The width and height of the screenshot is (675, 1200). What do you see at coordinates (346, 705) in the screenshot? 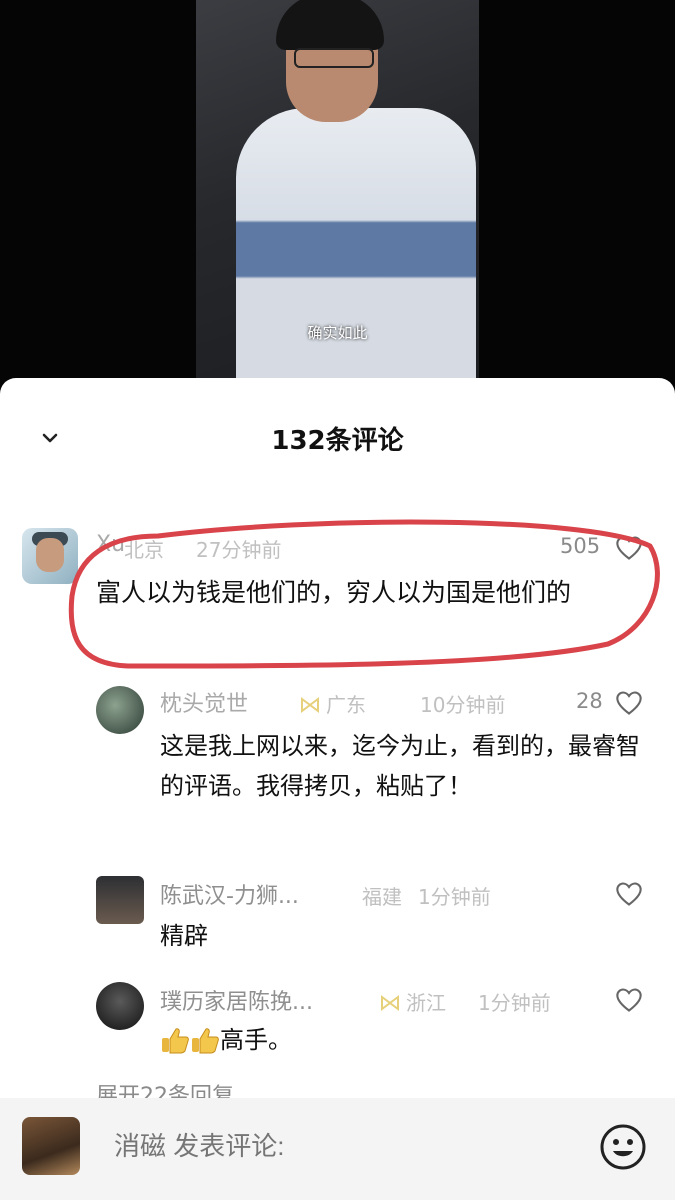
I see `reply-region: 广东` at bounding box center [346, 705].